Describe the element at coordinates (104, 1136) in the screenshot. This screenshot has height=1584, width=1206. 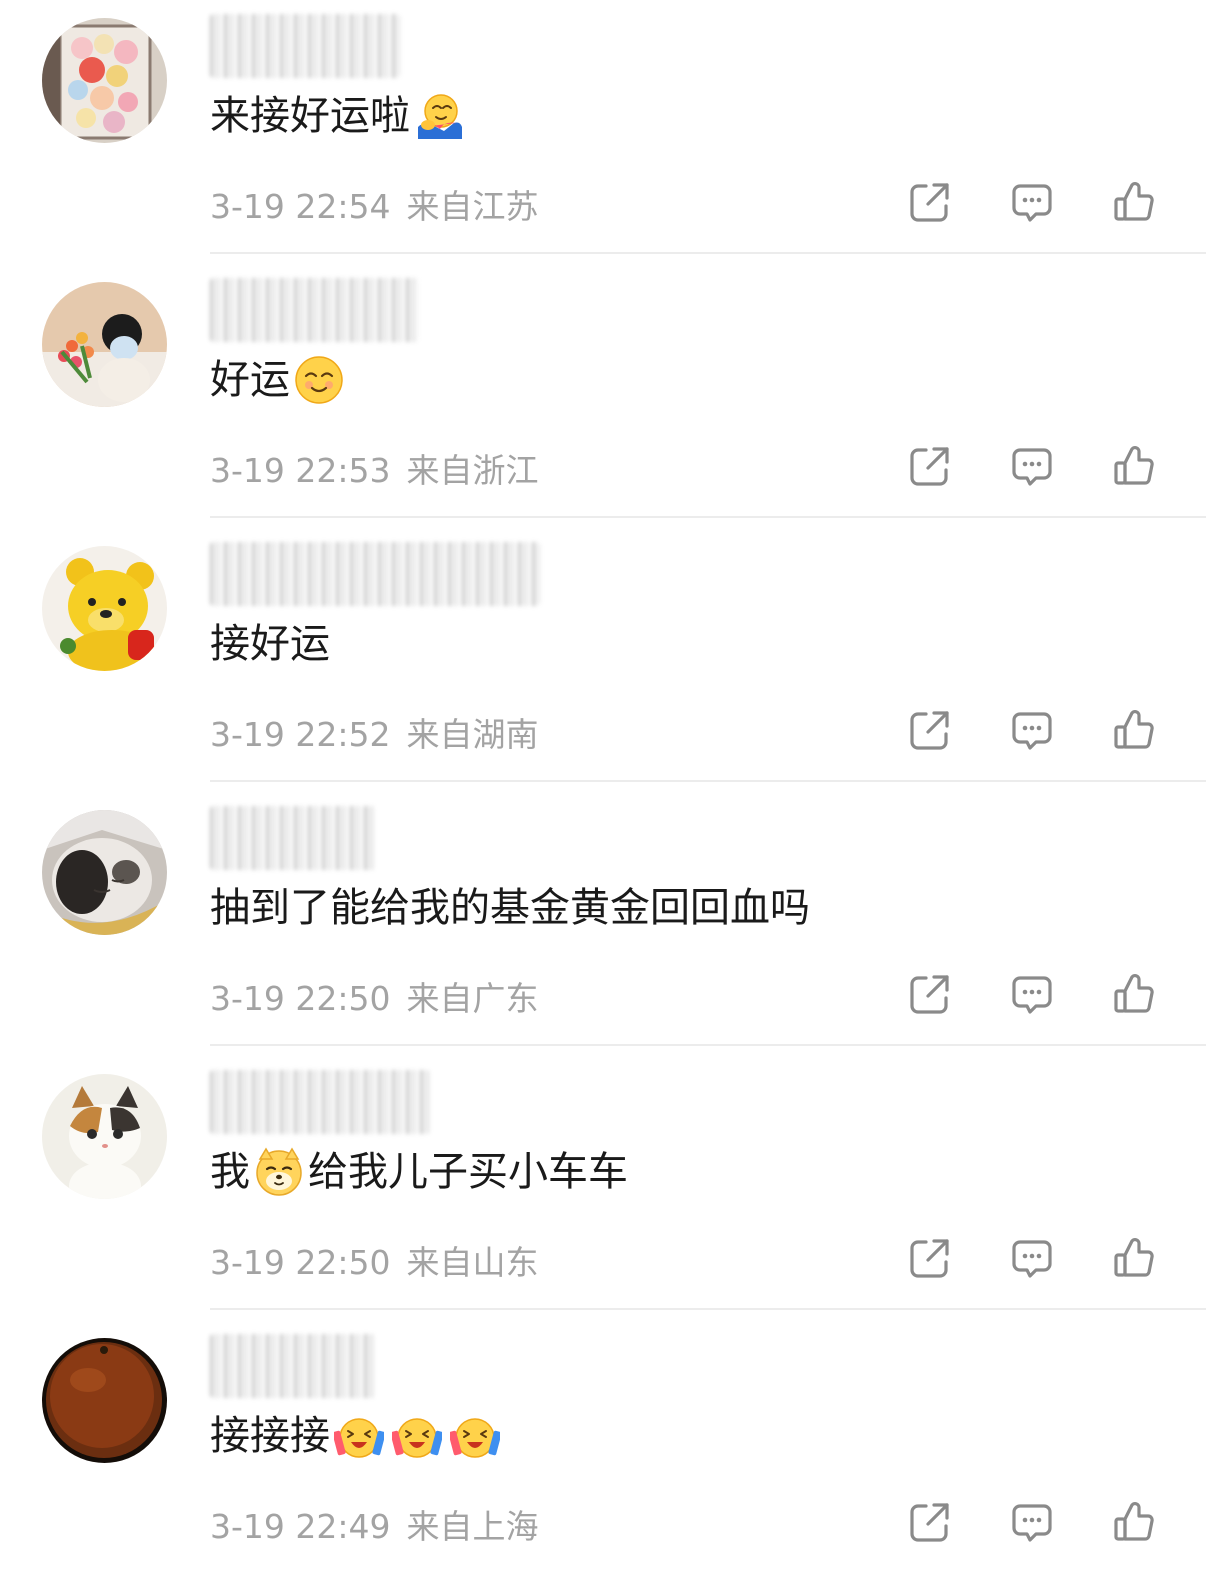
I see `calico-cat-avatar` at that location.